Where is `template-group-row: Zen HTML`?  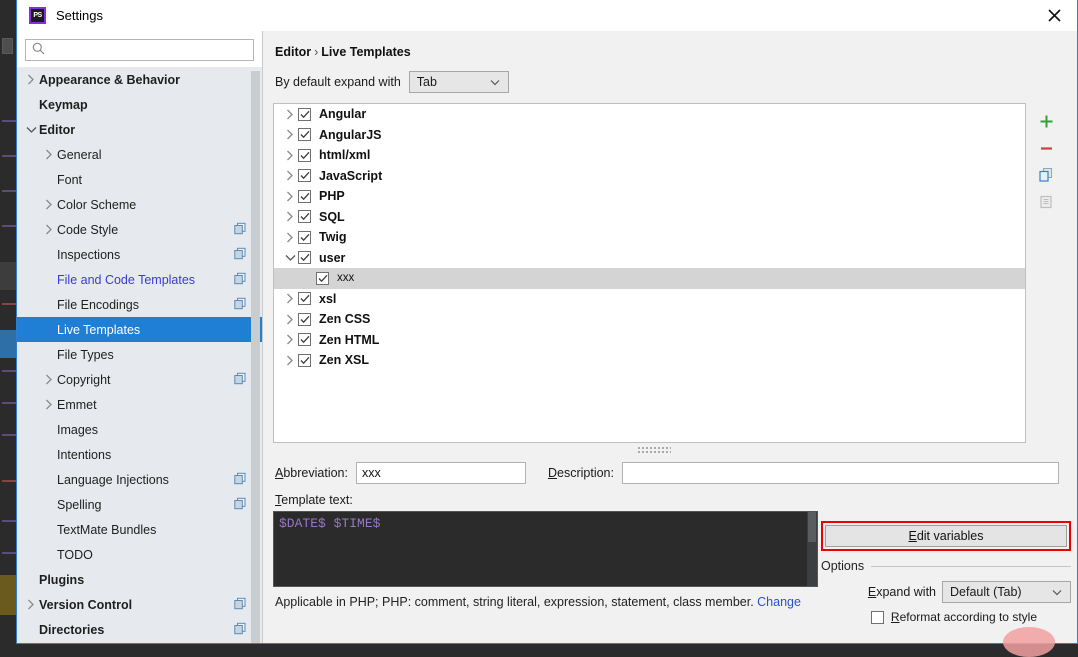 template-group-row: Zen HTML is located at coordinates (649, 340).